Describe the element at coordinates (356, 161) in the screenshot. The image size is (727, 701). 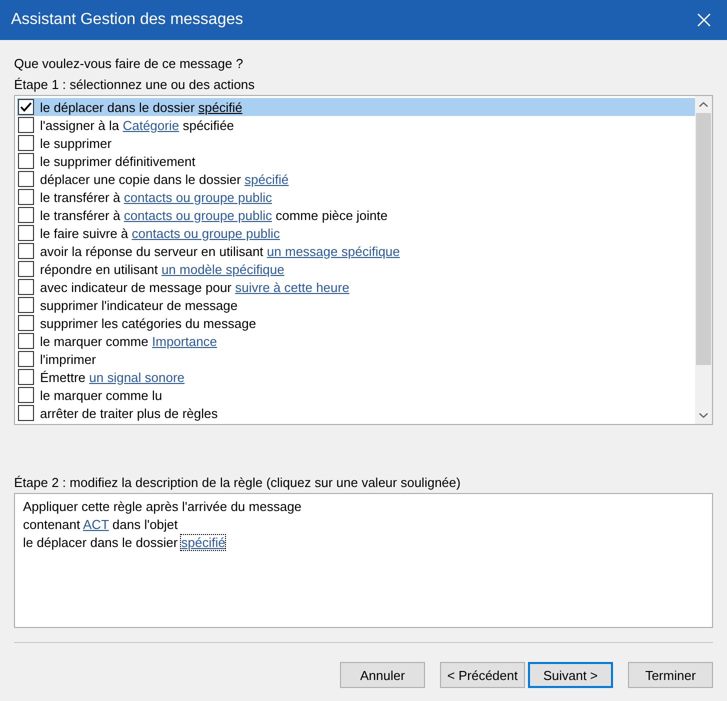
I see `list-item: le supprimer définitivement` at that location.